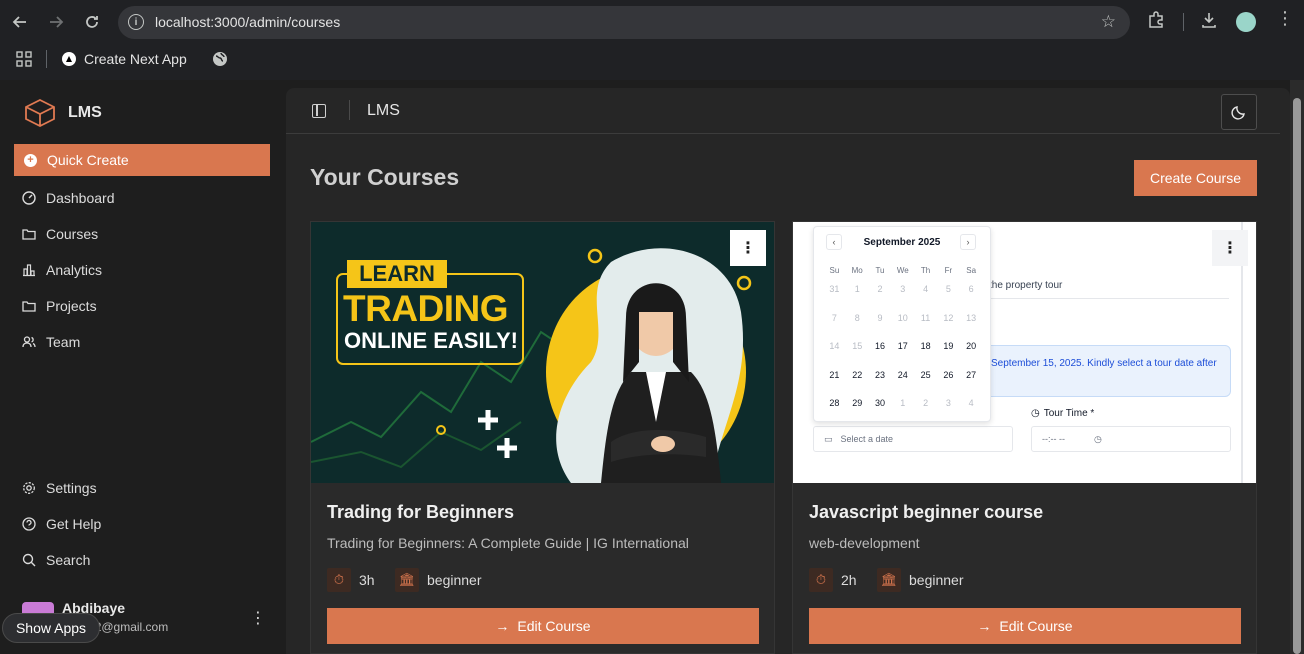 Image resolution: width=1304 pixels, height=654 pixels. Describe the element at coordinates (92, 22) in the screenshot. I see `reload-icon` at that location.